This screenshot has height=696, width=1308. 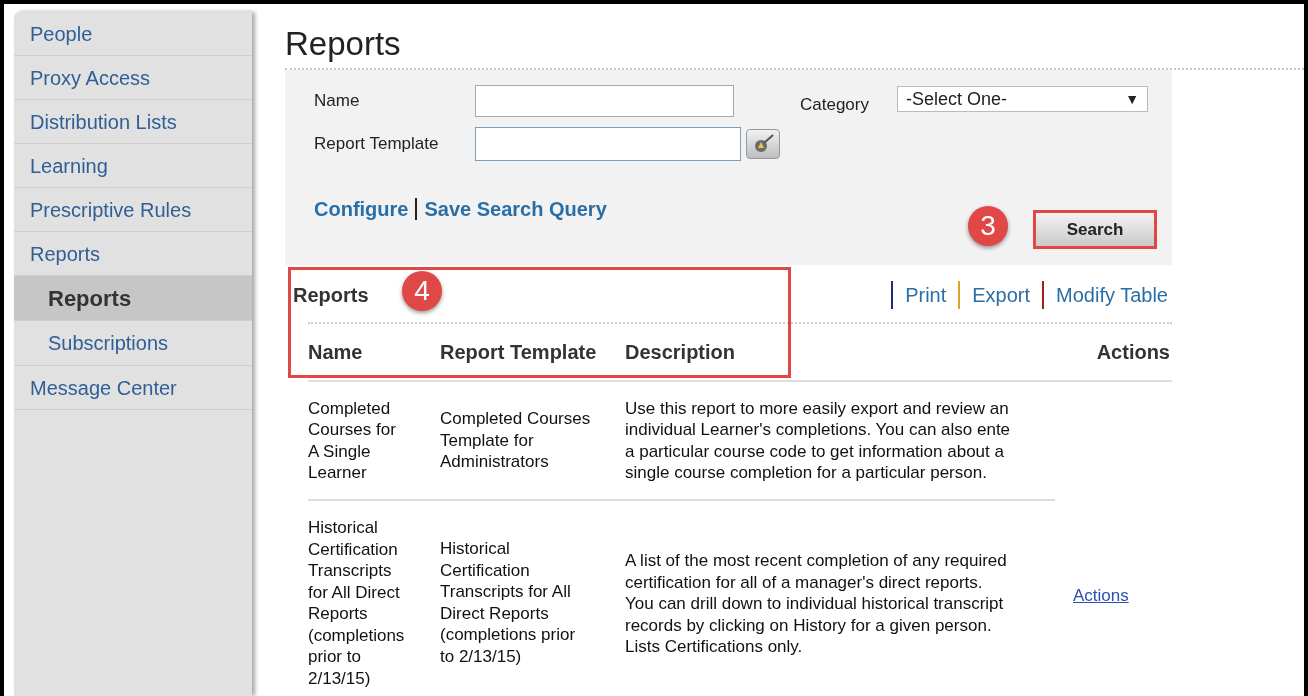 What do you see at coordinates (336, 352) in the screenshot?
I see `column-header: Name` at bounding box center [336, 352].